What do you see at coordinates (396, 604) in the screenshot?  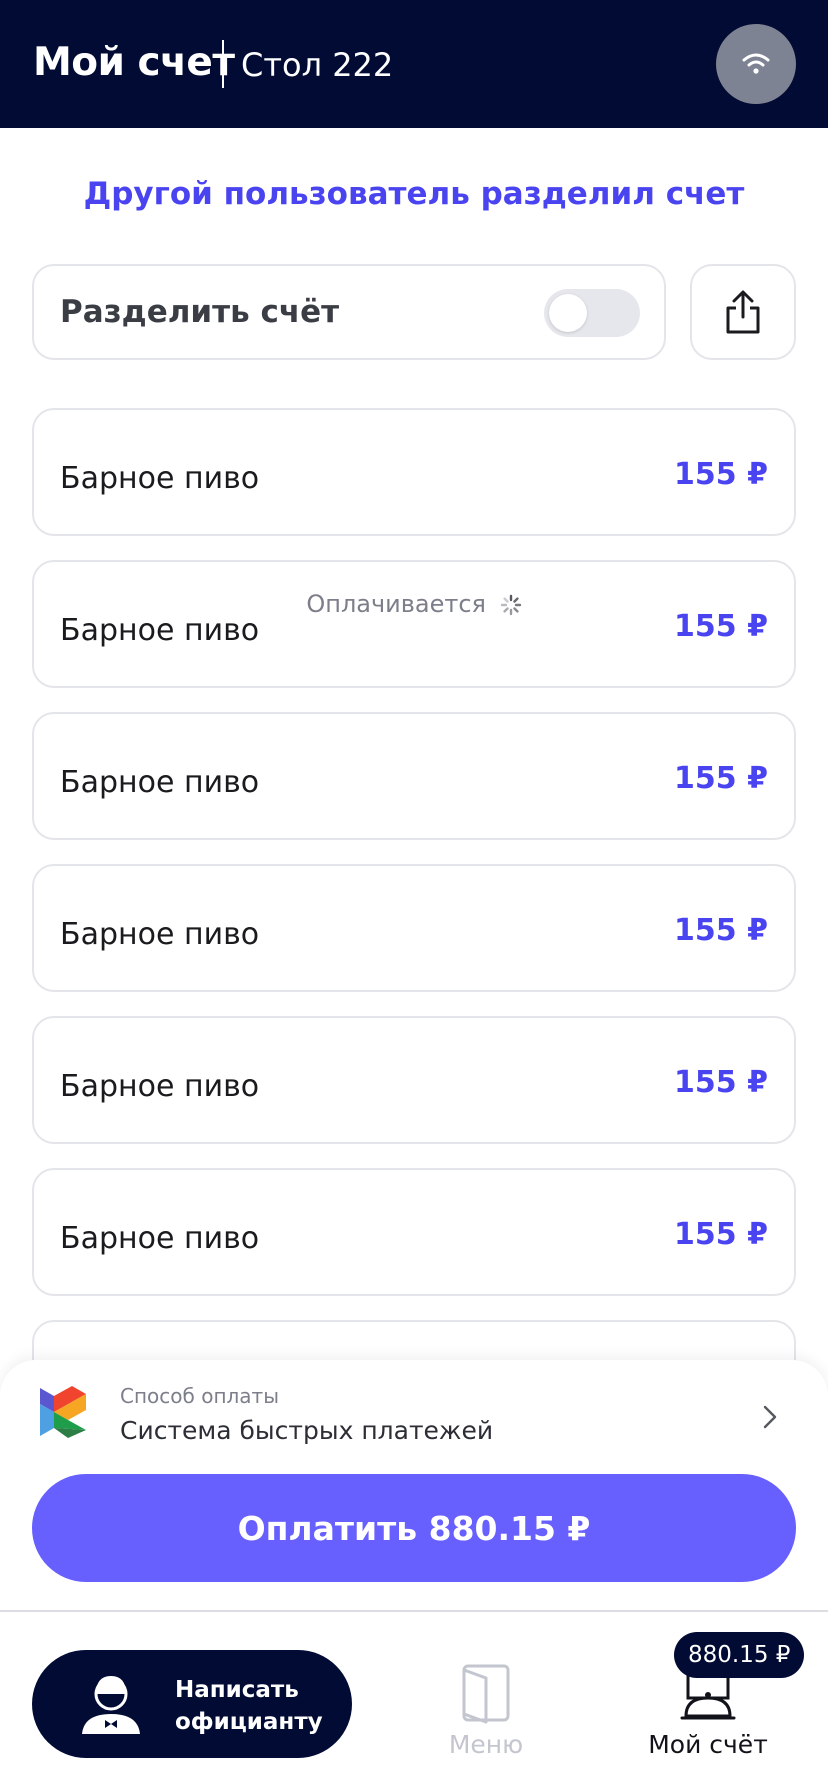 I see `item-status-label: Оплачивается` at bounding box center [396, 604].